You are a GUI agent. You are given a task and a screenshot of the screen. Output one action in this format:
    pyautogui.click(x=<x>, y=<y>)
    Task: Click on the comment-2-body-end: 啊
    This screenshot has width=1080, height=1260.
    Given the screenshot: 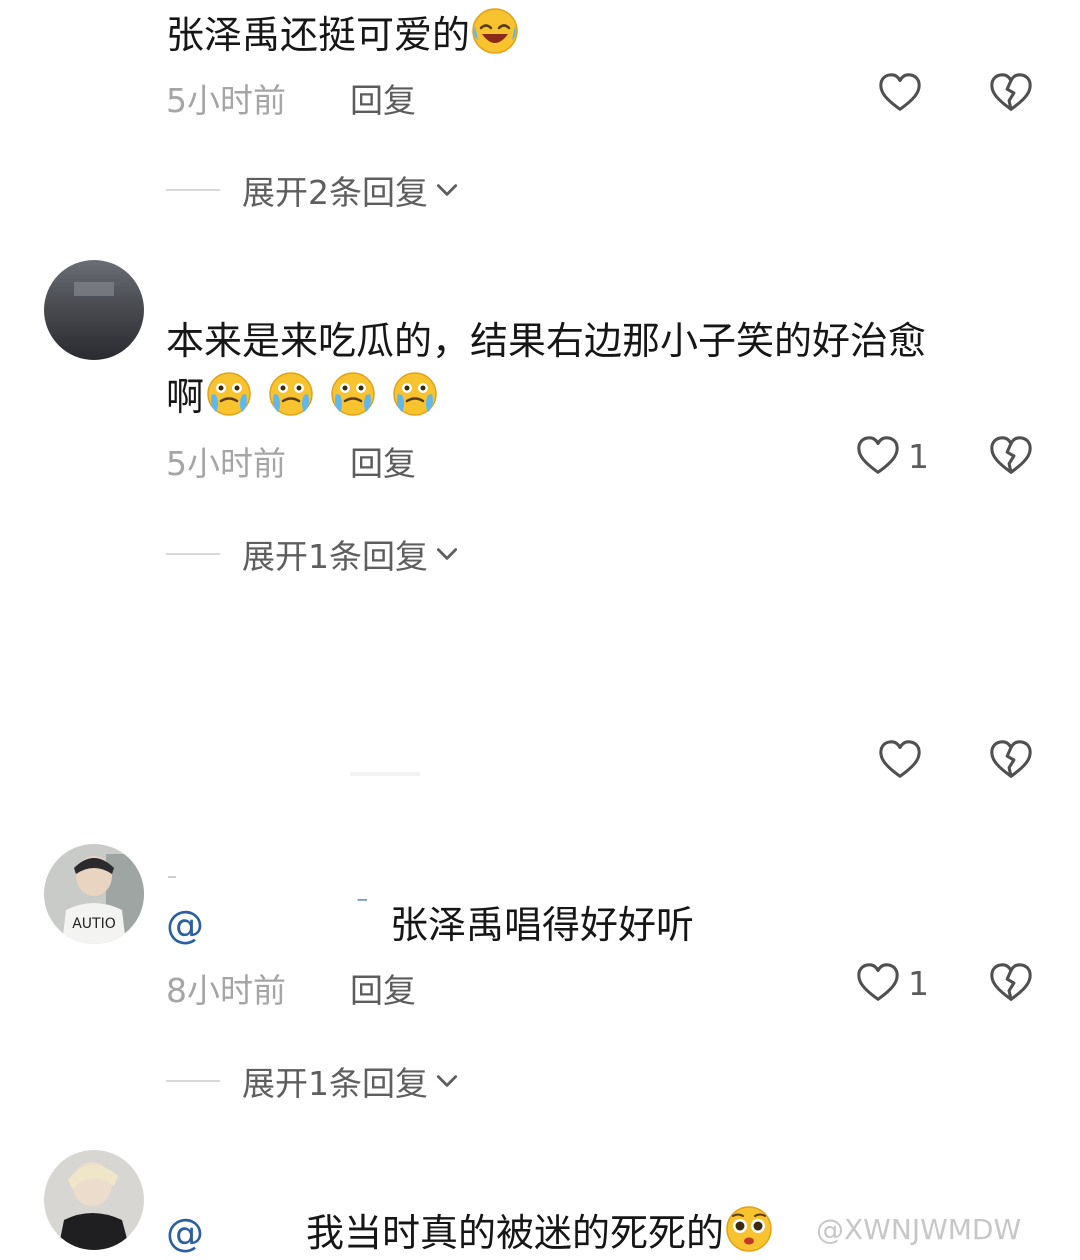 What is the action you would take?
    pyautogui.click(x=185, y=397)
    